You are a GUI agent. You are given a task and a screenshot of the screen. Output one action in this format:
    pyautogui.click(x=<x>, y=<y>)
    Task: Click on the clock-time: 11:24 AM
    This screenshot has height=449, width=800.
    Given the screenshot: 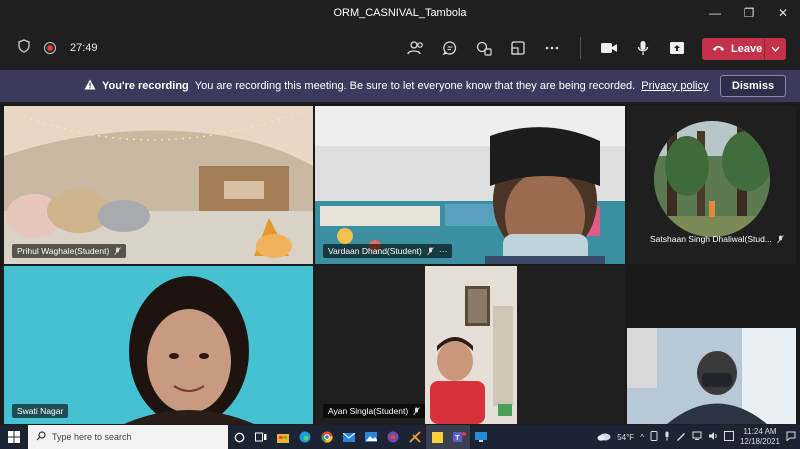 What is the action you would take?
    pyautogui.click(x=760, y=431)
    